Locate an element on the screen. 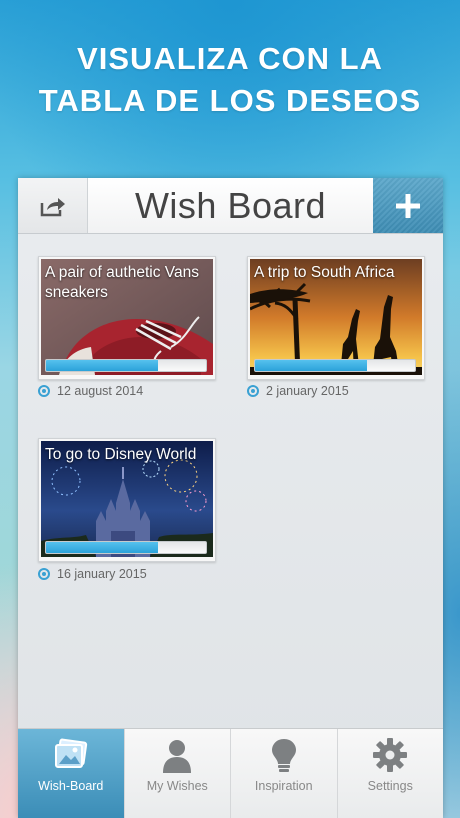 Image resolution: width=460 pixels, height=818 pixels. wish-card-disney-world: To go to Disney World is located at coordinates (127, 500).